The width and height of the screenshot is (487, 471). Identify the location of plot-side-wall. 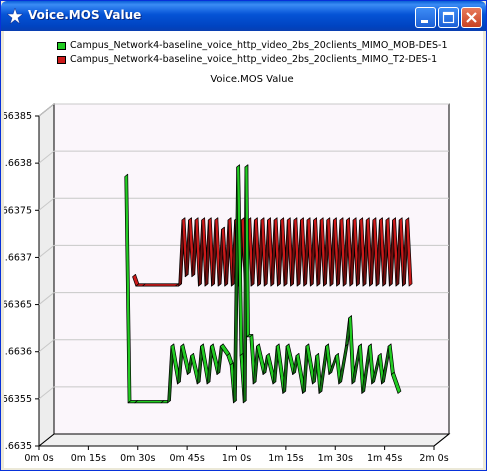
(46, 275).